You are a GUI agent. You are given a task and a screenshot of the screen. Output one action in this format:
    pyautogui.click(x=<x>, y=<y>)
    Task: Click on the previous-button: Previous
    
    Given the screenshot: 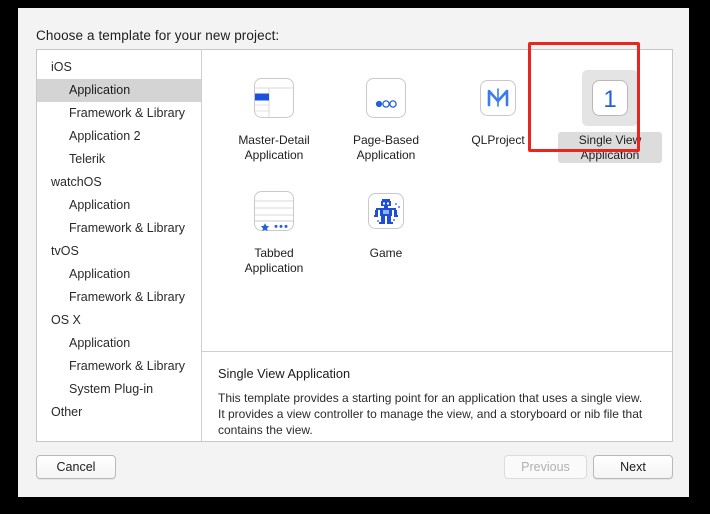 What is the action you would take?
    pyautogui.click(x=545, y=467)
    